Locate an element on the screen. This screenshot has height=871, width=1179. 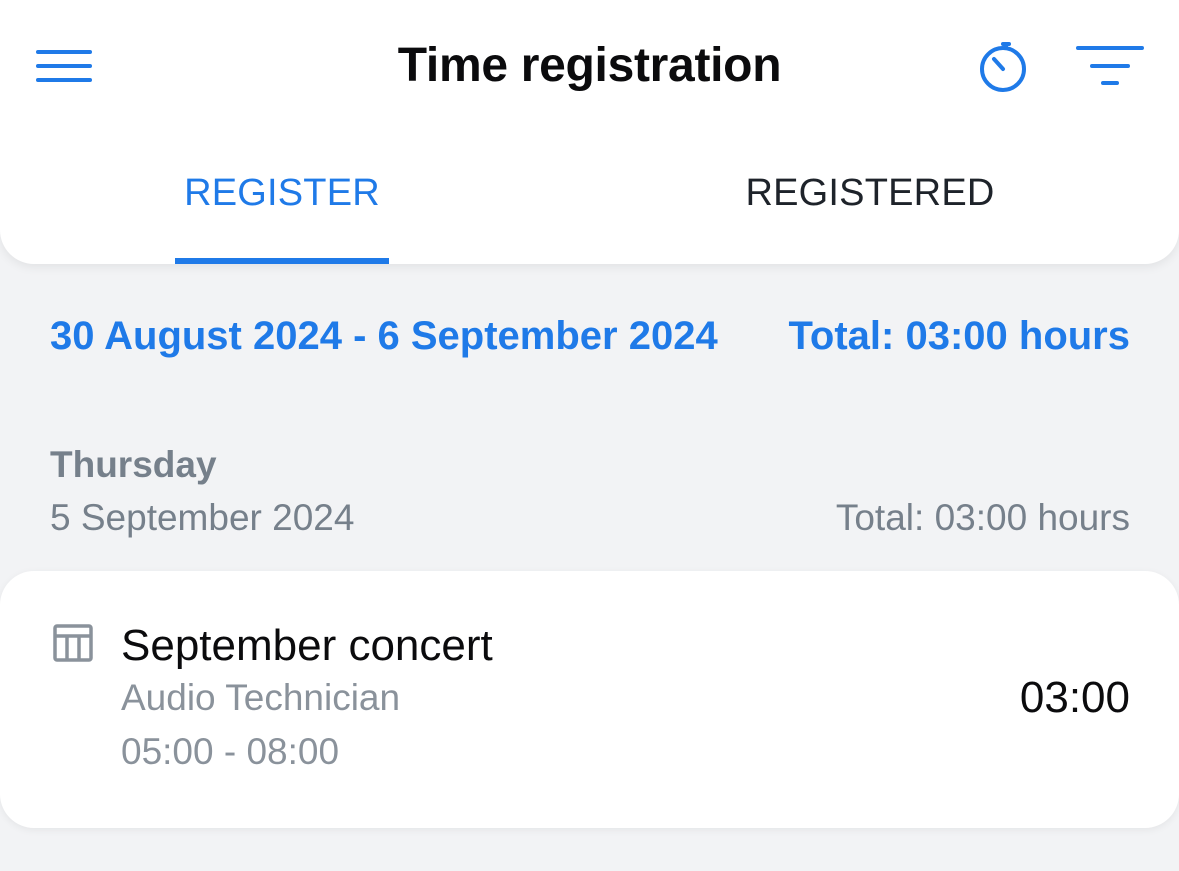
day-total: Total: 03:00 hours is located at coordinates (982, 517).